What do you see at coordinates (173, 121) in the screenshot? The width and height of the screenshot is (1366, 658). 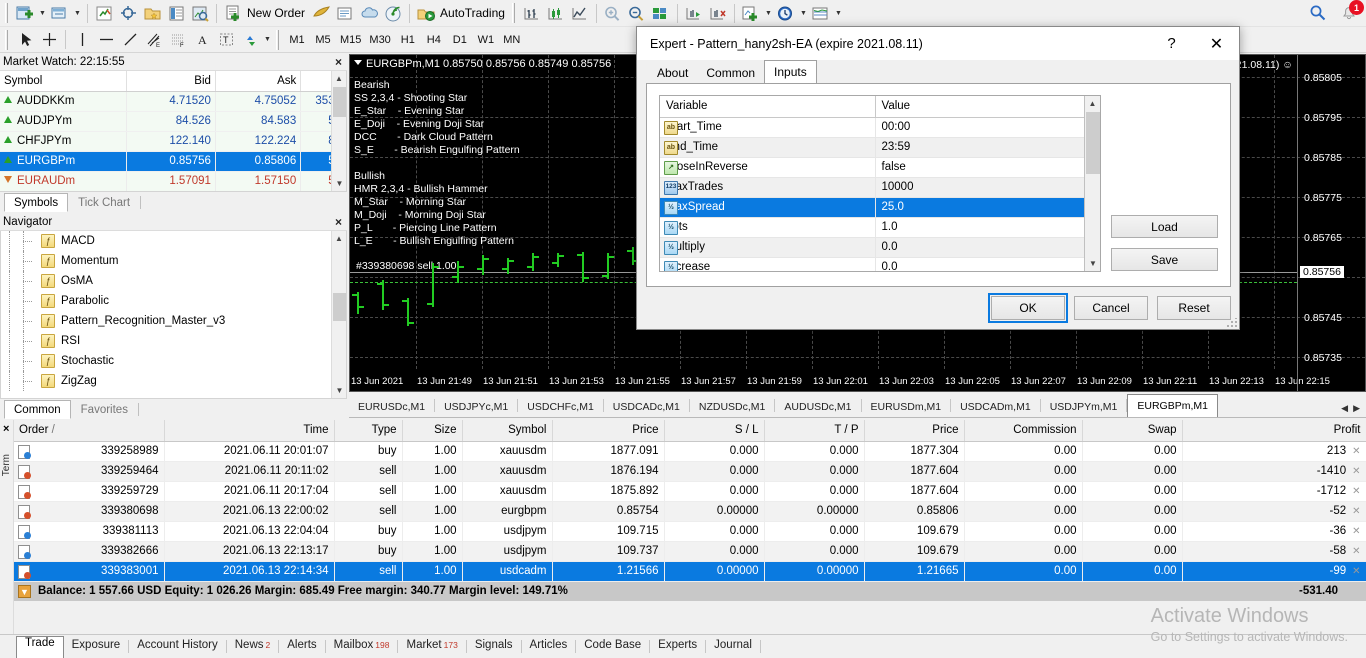 I see `market-watch-row: AUDJPYm 84.526 84.583 57` at bounding box center [173, 121].